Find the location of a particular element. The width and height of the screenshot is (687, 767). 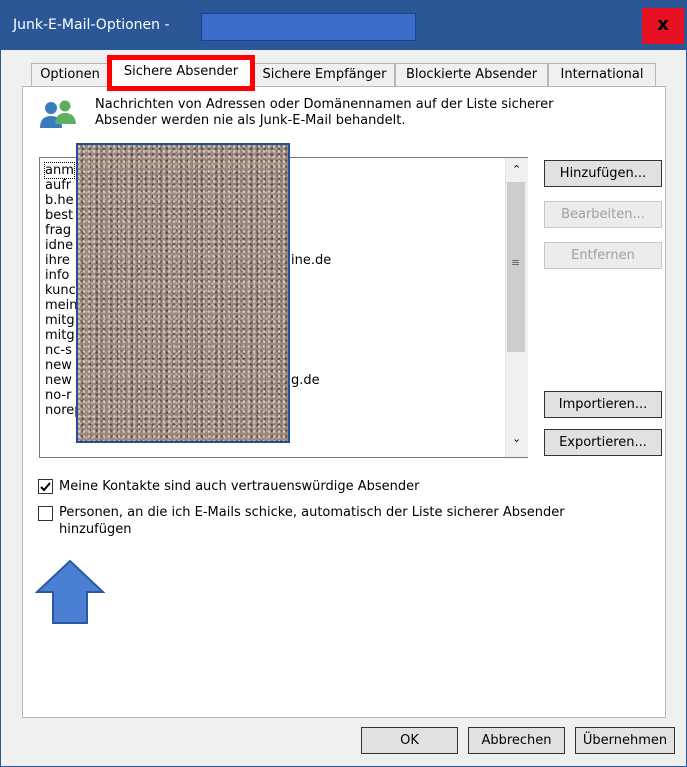

list-item: best is located at coordinates (59, 215).